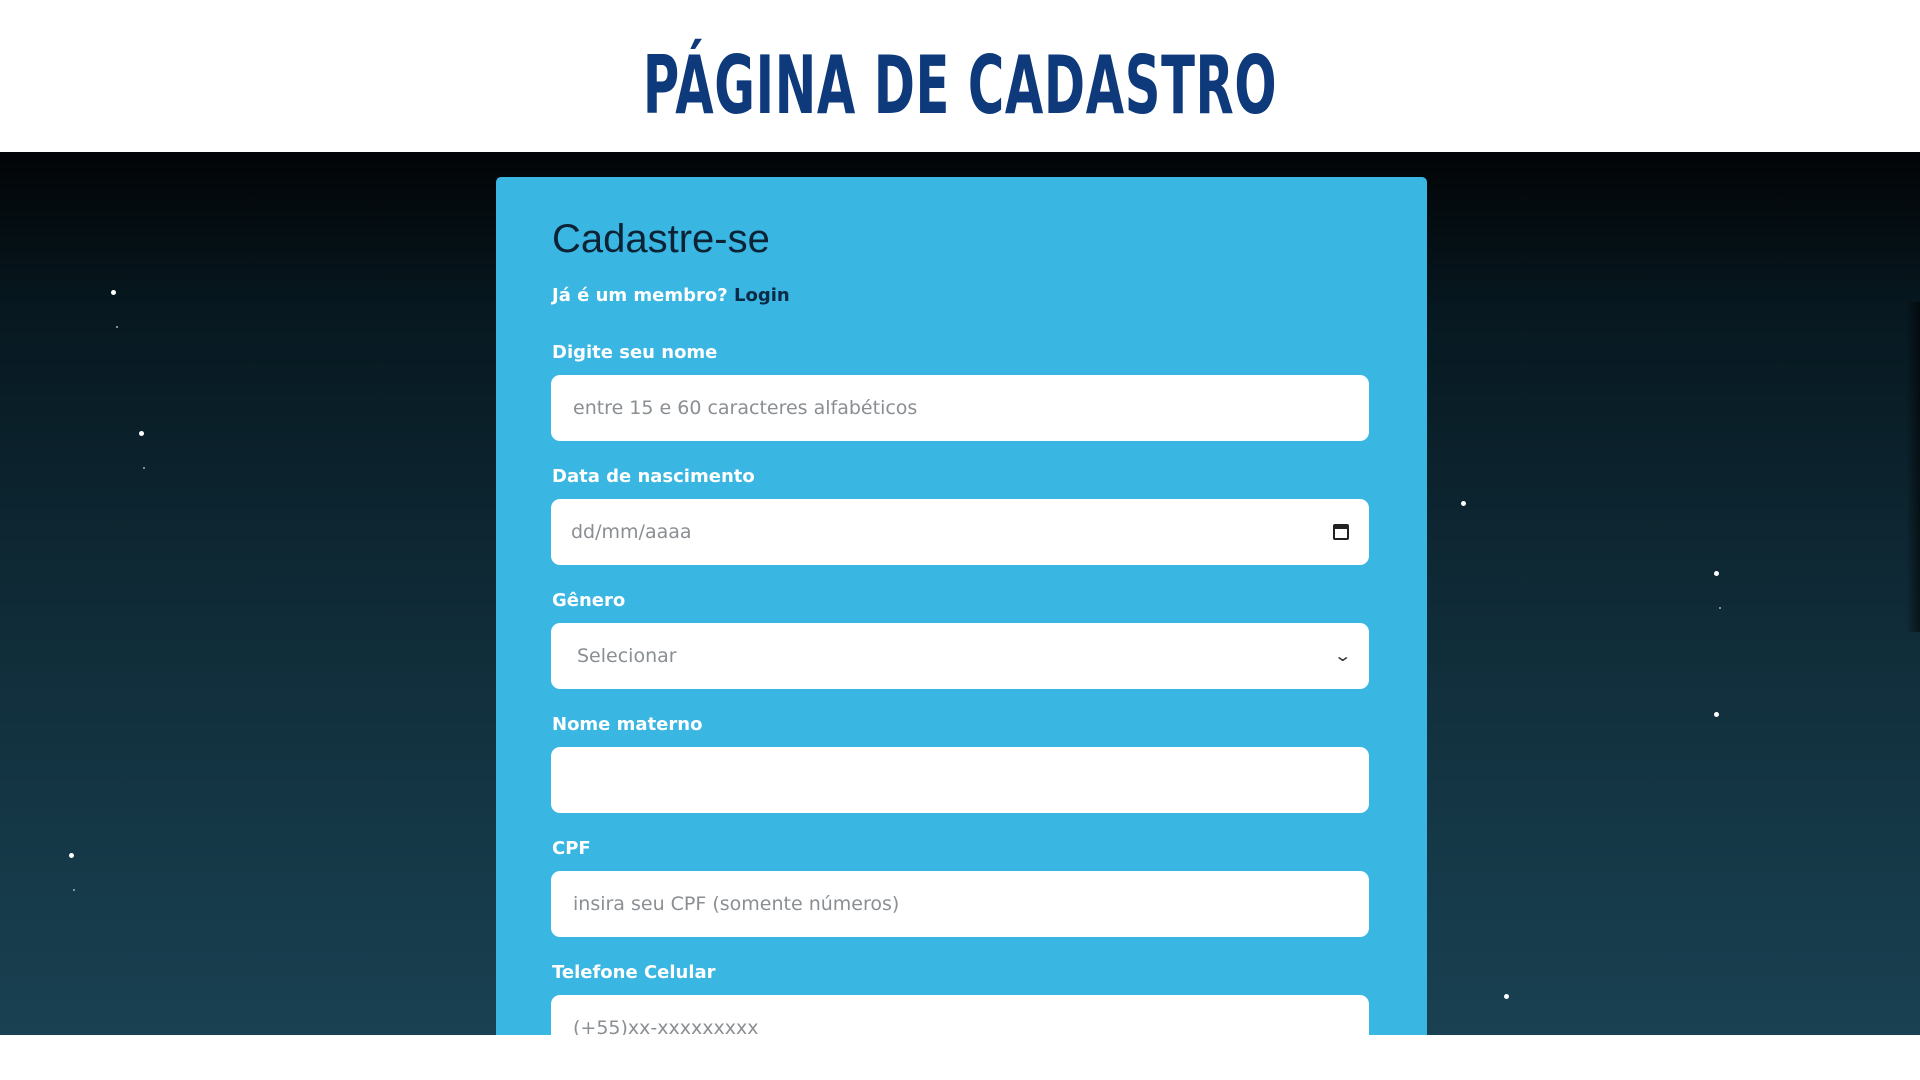 Image resolution: width=1920 pixels, height=1080 pixels. What do you see at coordinates (589, 600) in the screenshot?
I see `gender-label: Gênero` at bounding box center [589, 600].